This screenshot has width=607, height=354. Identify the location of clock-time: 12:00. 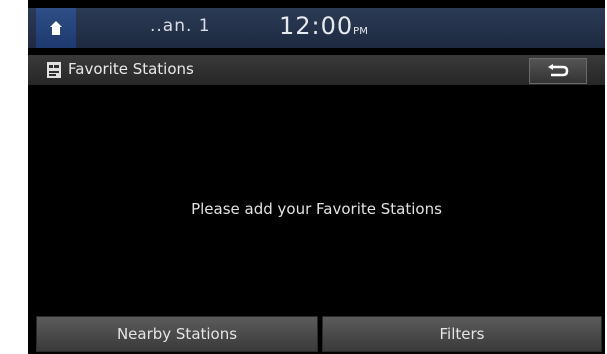
(316, 26).